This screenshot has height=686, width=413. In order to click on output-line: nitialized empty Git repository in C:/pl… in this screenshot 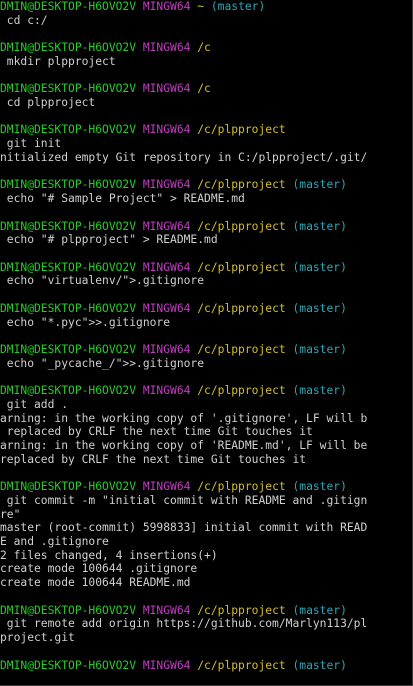, I will do `click(206, 158)`.